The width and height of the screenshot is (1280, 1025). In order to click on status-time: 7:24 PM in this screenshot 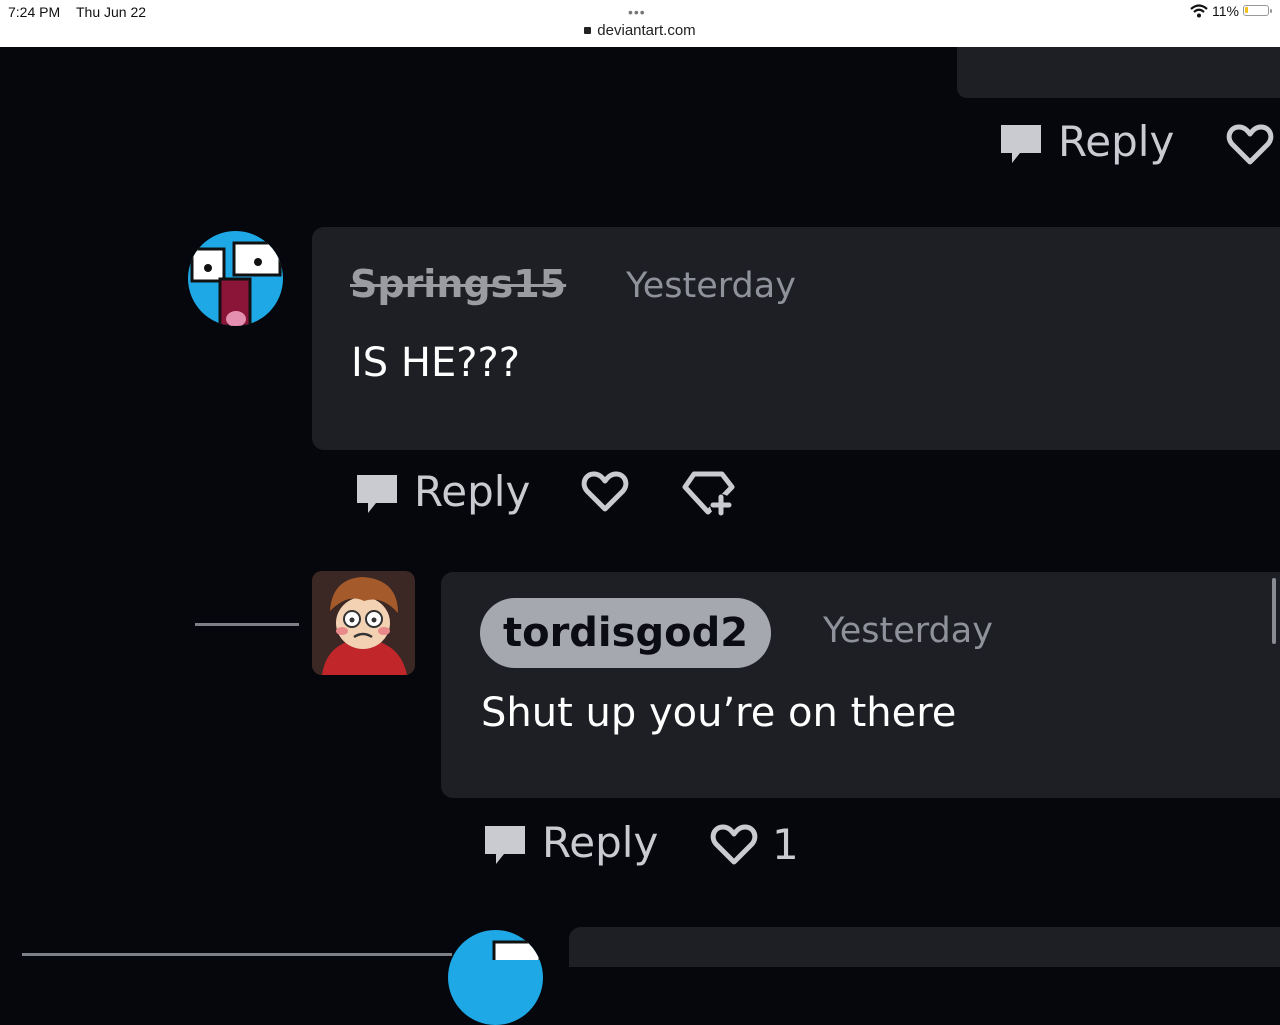, I will do `click(34, 12)`.